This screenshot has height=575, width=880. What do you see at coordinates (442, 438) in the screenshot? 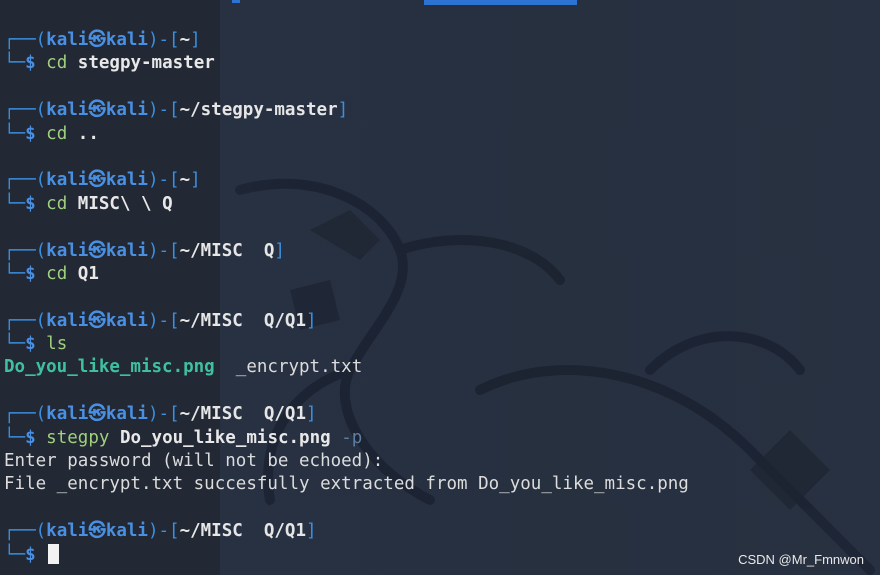
I see `command-line: └─$ stegpy Do_you_like_misc.png -p` at bounding box center [442, 438].